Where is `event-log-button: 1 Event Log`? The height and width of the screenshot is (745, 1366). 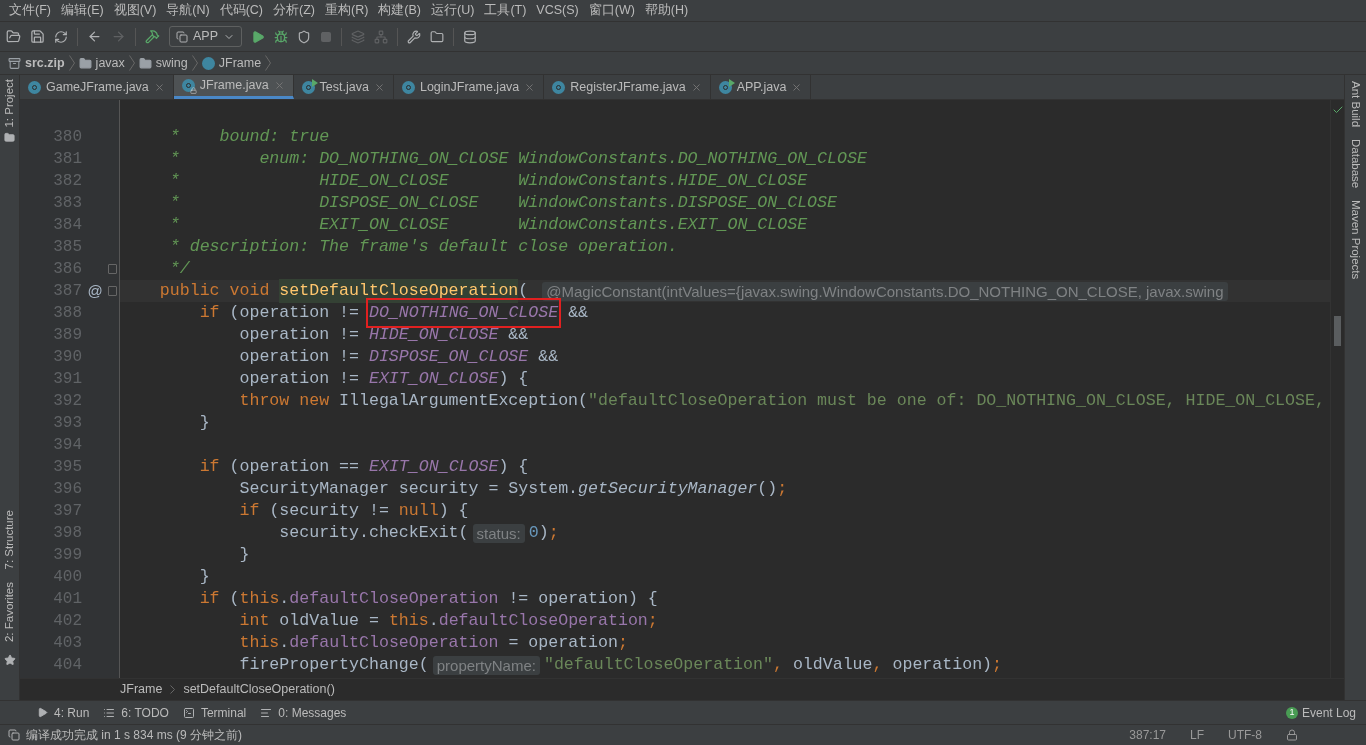
event-log-button: 1 Event Log is located at coordinates (1320, 712).